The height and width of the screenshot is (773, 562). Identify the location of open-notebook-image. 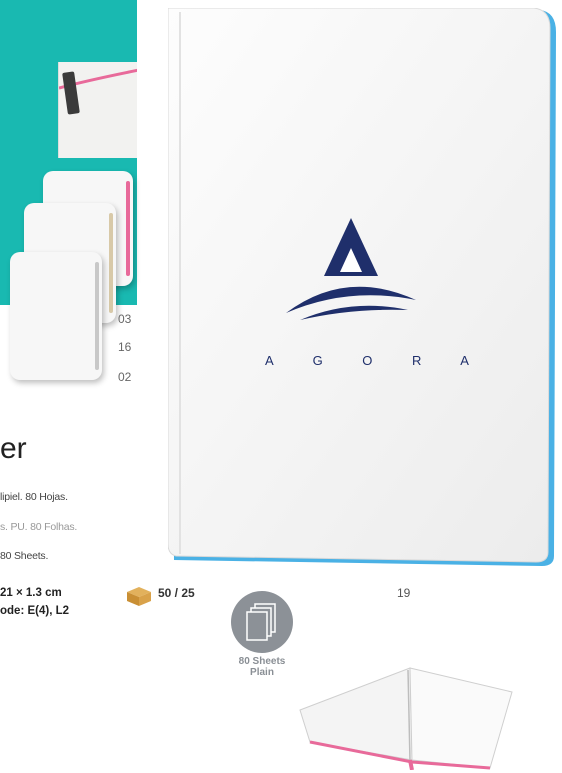
(406, 718).